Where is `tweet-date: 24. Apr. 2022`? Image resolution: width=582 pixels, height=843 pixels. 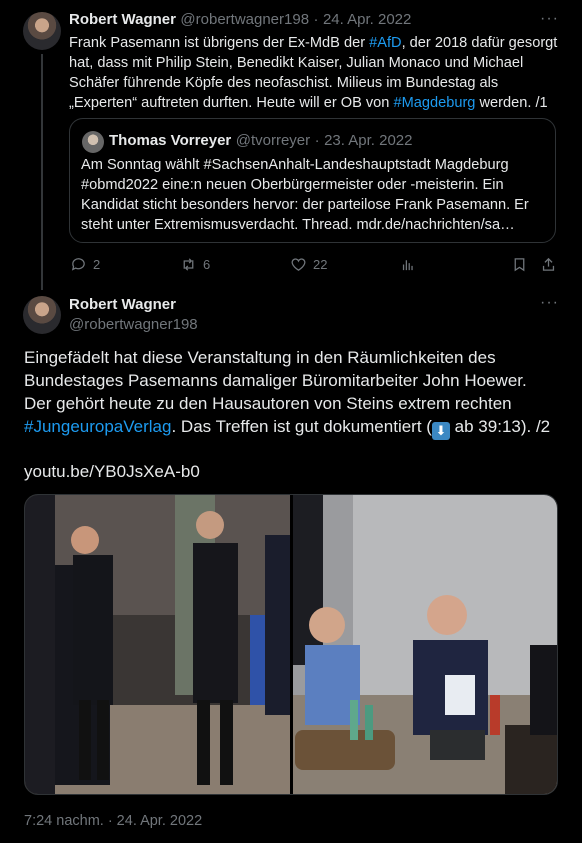
tweet-date: 24. Apr. 2022 is located at coordinates (367, 19).